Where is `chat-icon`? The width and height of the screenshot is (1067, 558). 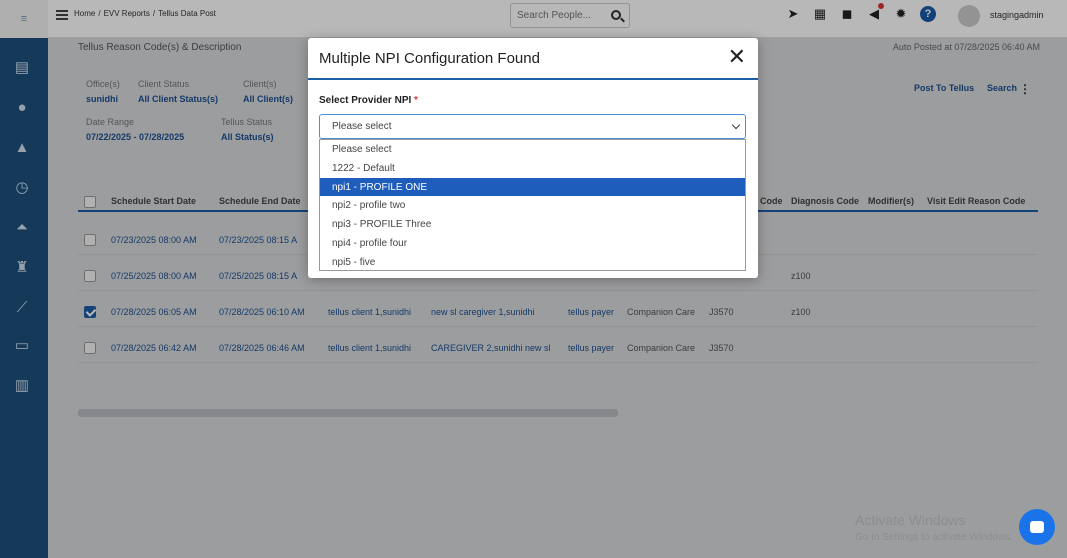
chat-icon is located at coordinates (1037, 527).